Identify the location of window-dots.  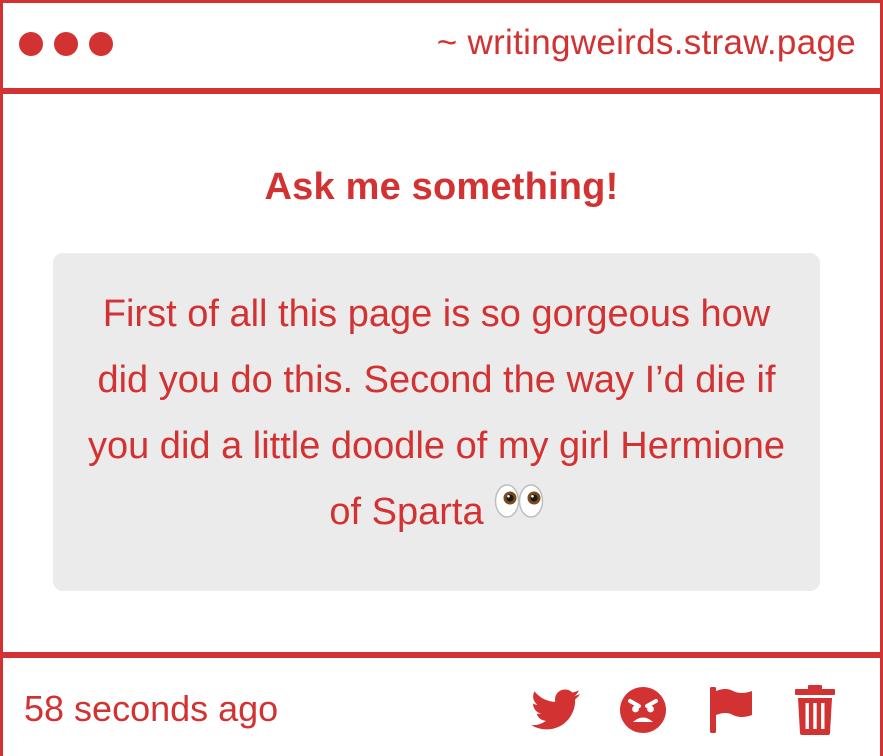
(66, 44).